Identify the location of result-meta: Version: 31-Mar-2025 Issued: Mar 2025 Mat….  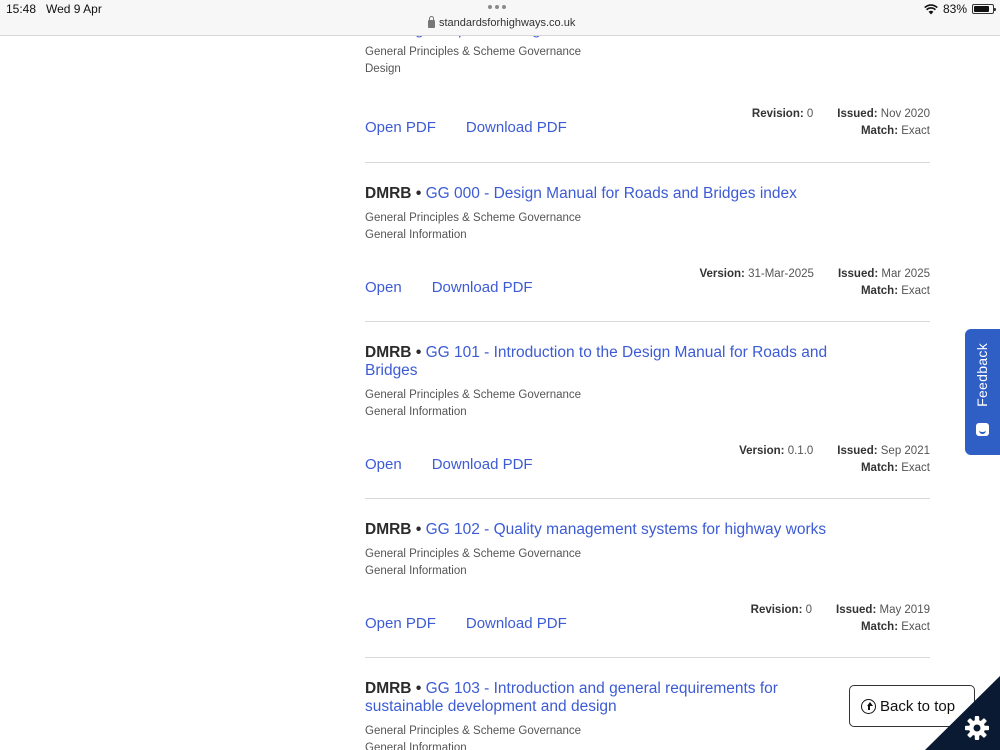
(815, 282).